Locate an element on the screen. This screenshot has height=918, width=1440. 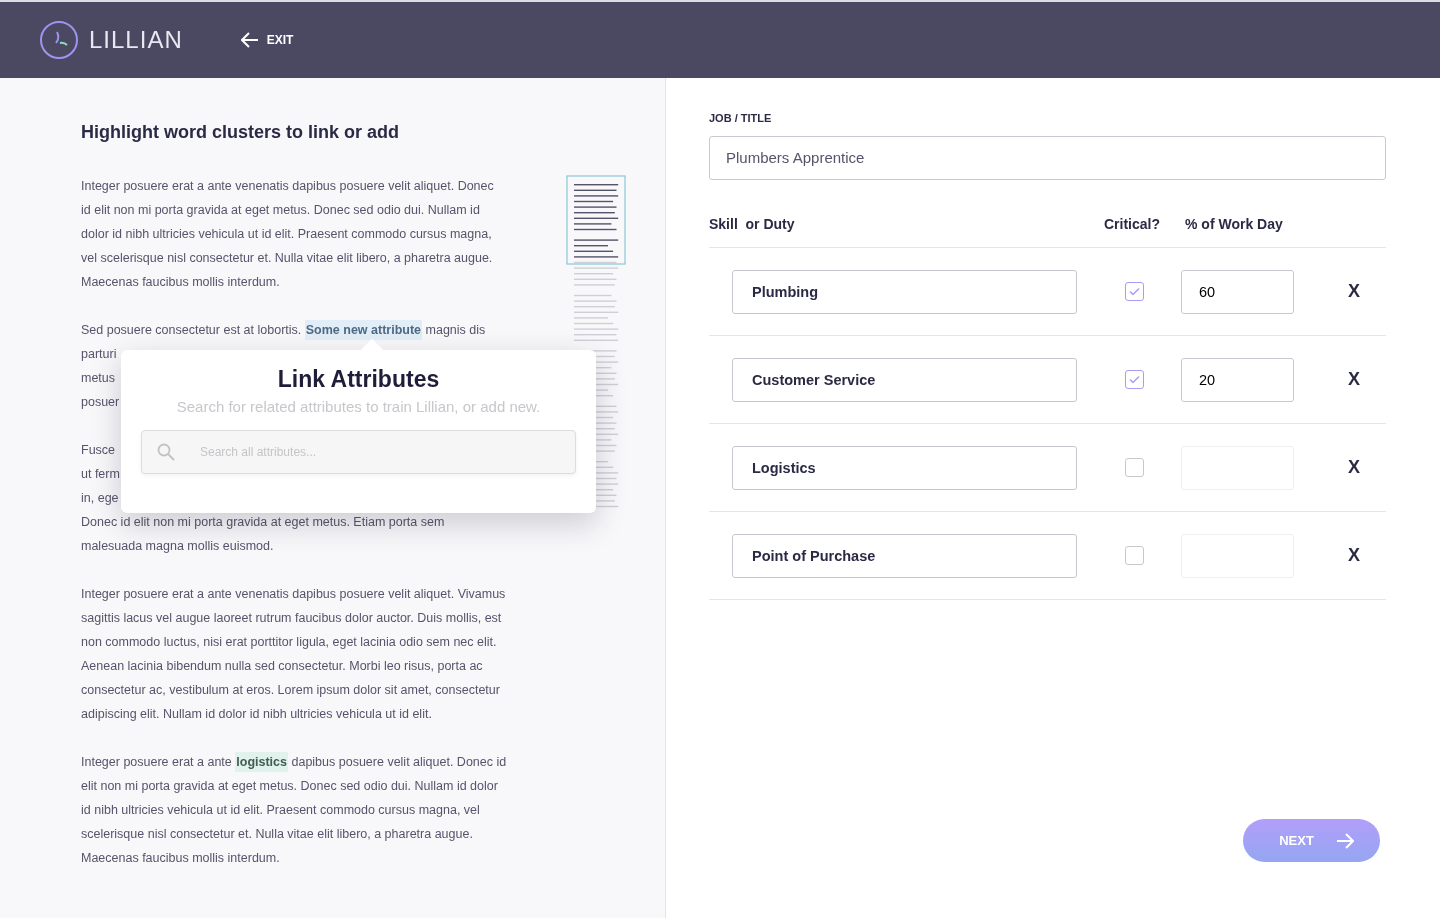
text-line: dolor id nibh ultricies vehicula ut id elit. Praesent commodo cursus magna, is located at coordinates (286, 234).